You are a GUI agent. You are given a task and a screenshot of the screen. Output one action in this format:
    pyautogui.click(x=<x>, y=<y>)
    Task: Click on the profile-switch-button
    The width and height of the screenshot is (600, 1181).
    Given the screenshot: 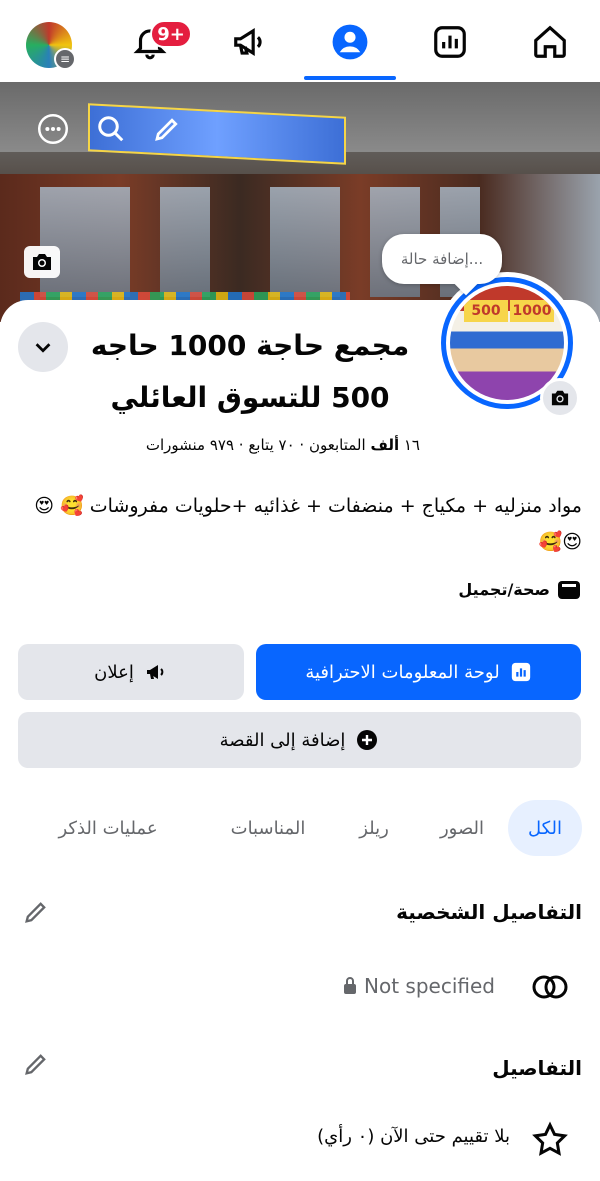 What is the action you would take?
    pyautogui.click(x=43, y=347)
    